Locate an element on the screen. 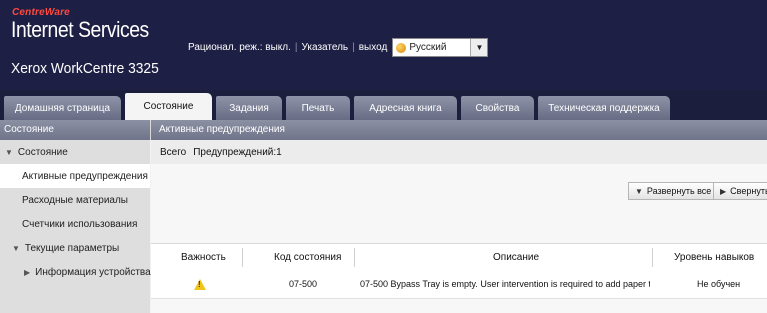 Image resolution: width=767 pixels, height=313 pixels. collapse-all-button: ▶ Свернуть все is located at coordinates (740, 191).